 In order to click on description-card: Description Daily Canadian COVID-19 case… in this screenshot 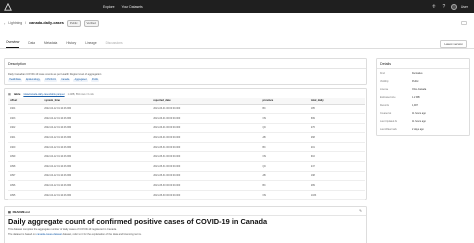, I will do `click(185, 71)`.